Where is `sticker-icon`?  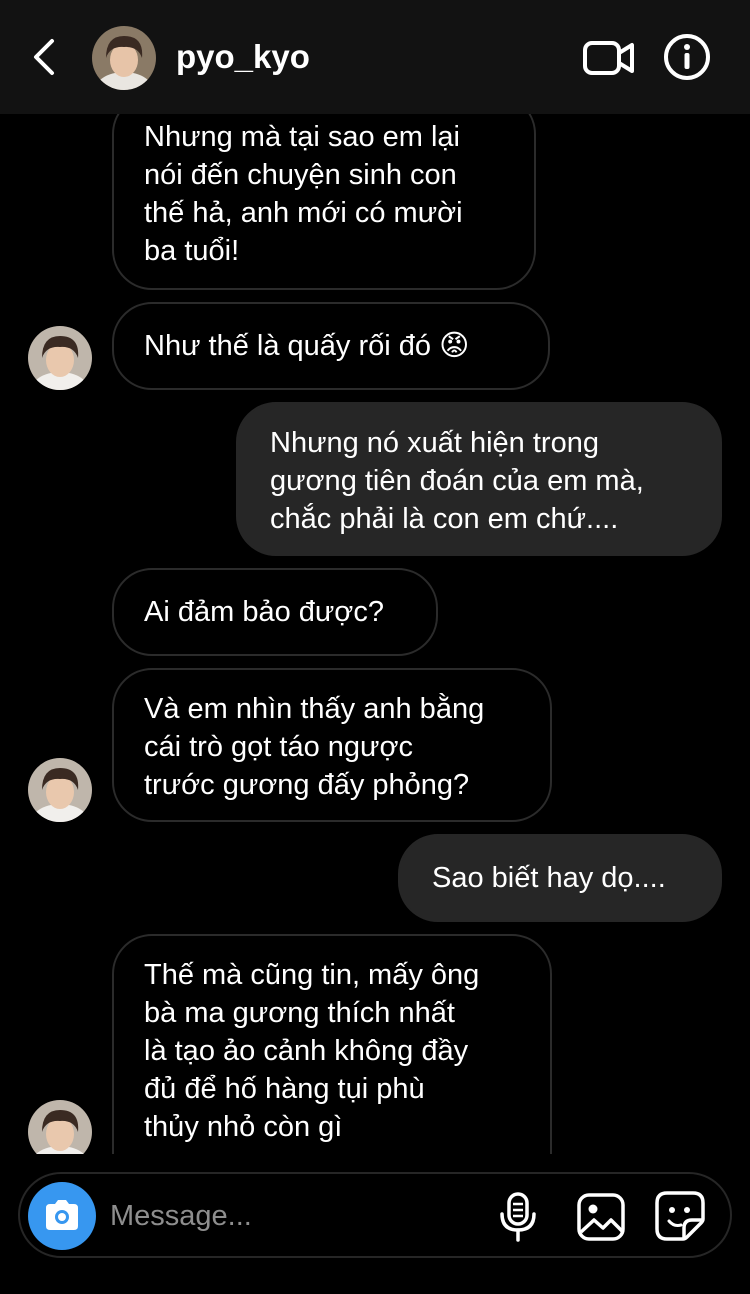
sticker-icon is located at coordinates (680, 1216).